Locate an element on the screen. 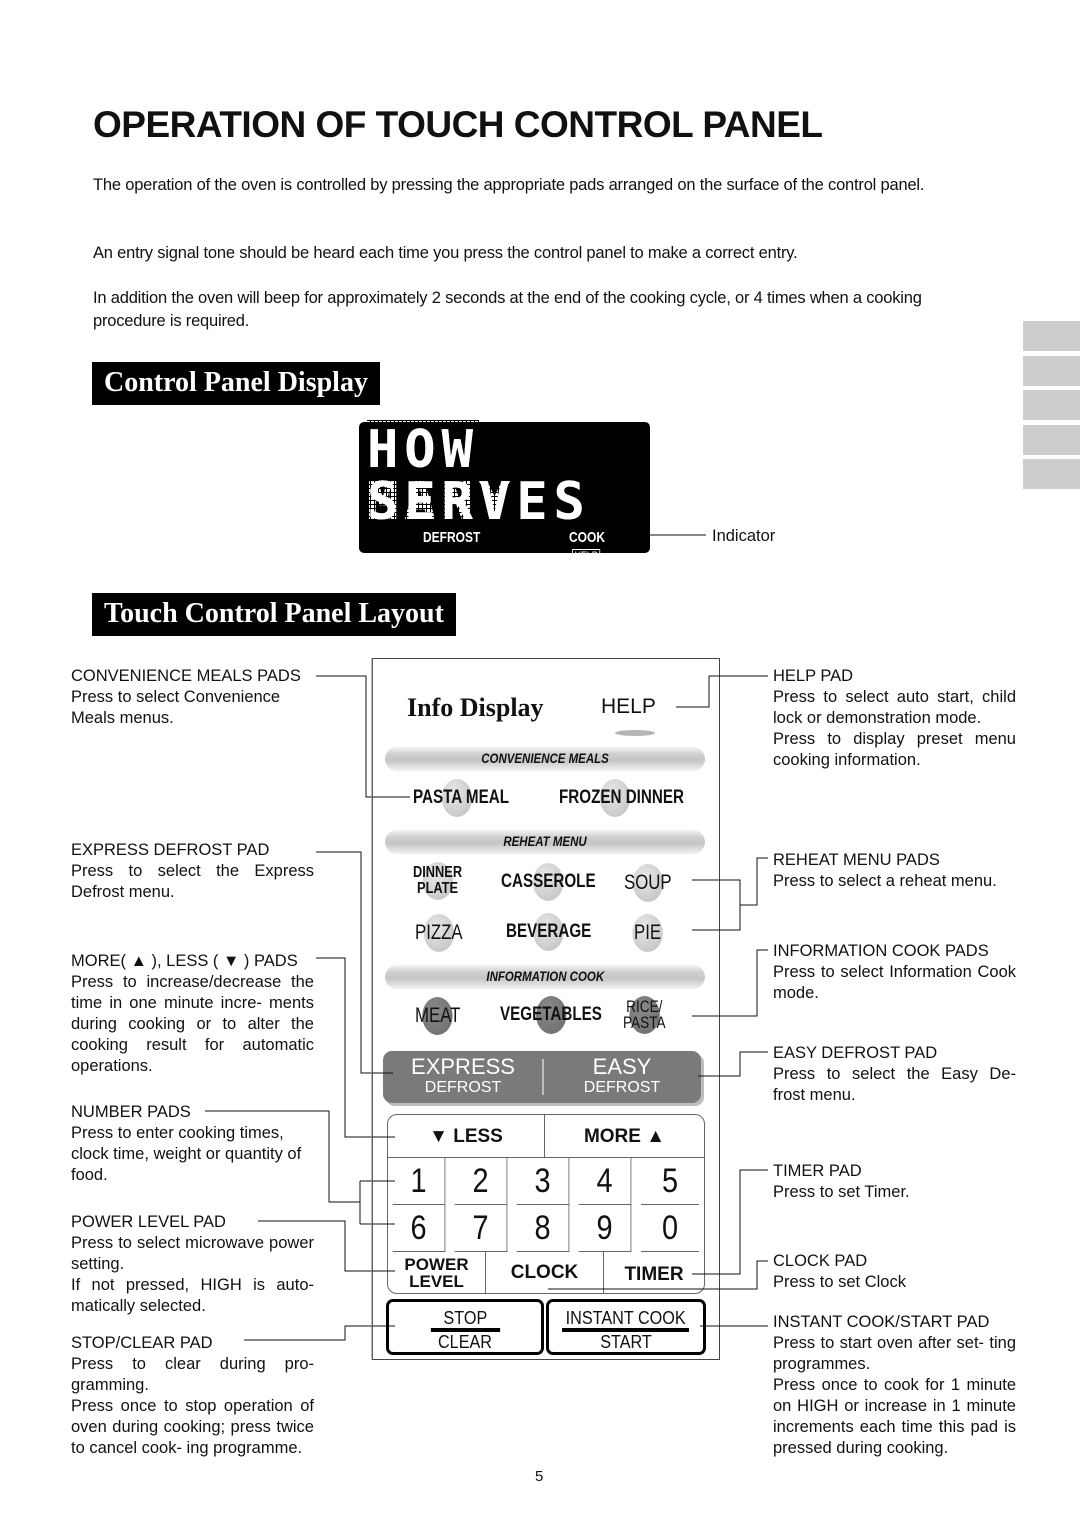  lcd-help-indicator: HELP is located at coordinates (586, 556).